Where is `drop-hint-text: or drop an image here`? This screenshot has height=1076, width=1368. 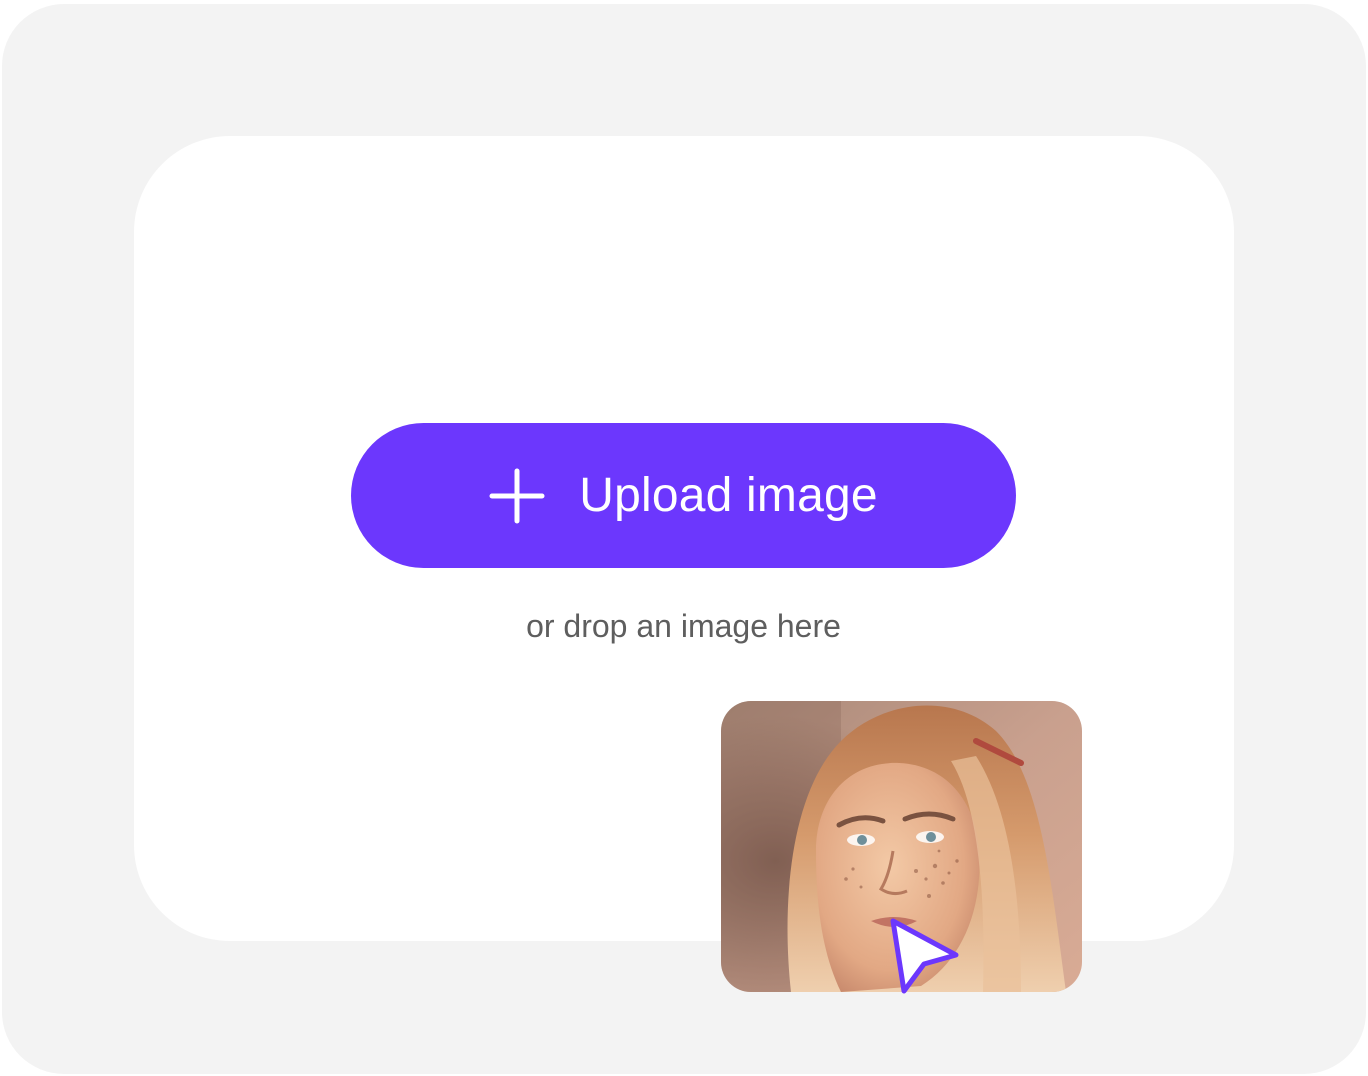 drop-hint-text: or drop an image here is located at coordinates (683, 626).